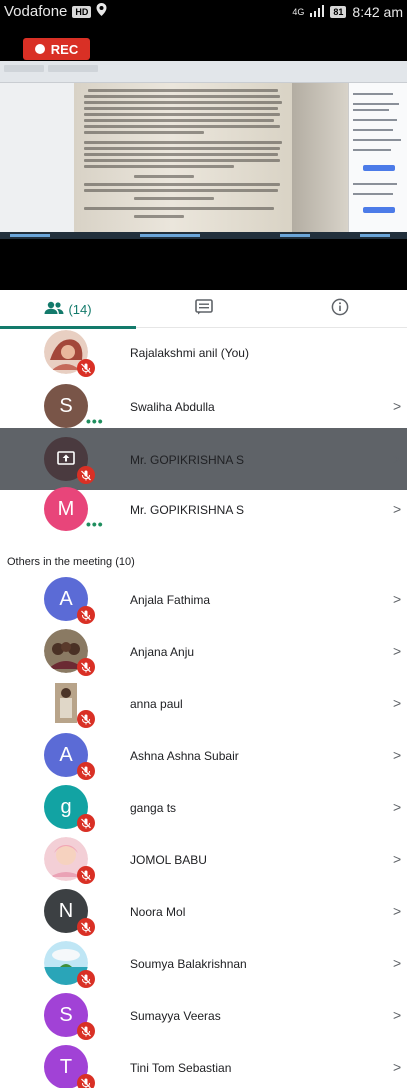  I want to click on participant-name: anna paul, so click(156, 704).